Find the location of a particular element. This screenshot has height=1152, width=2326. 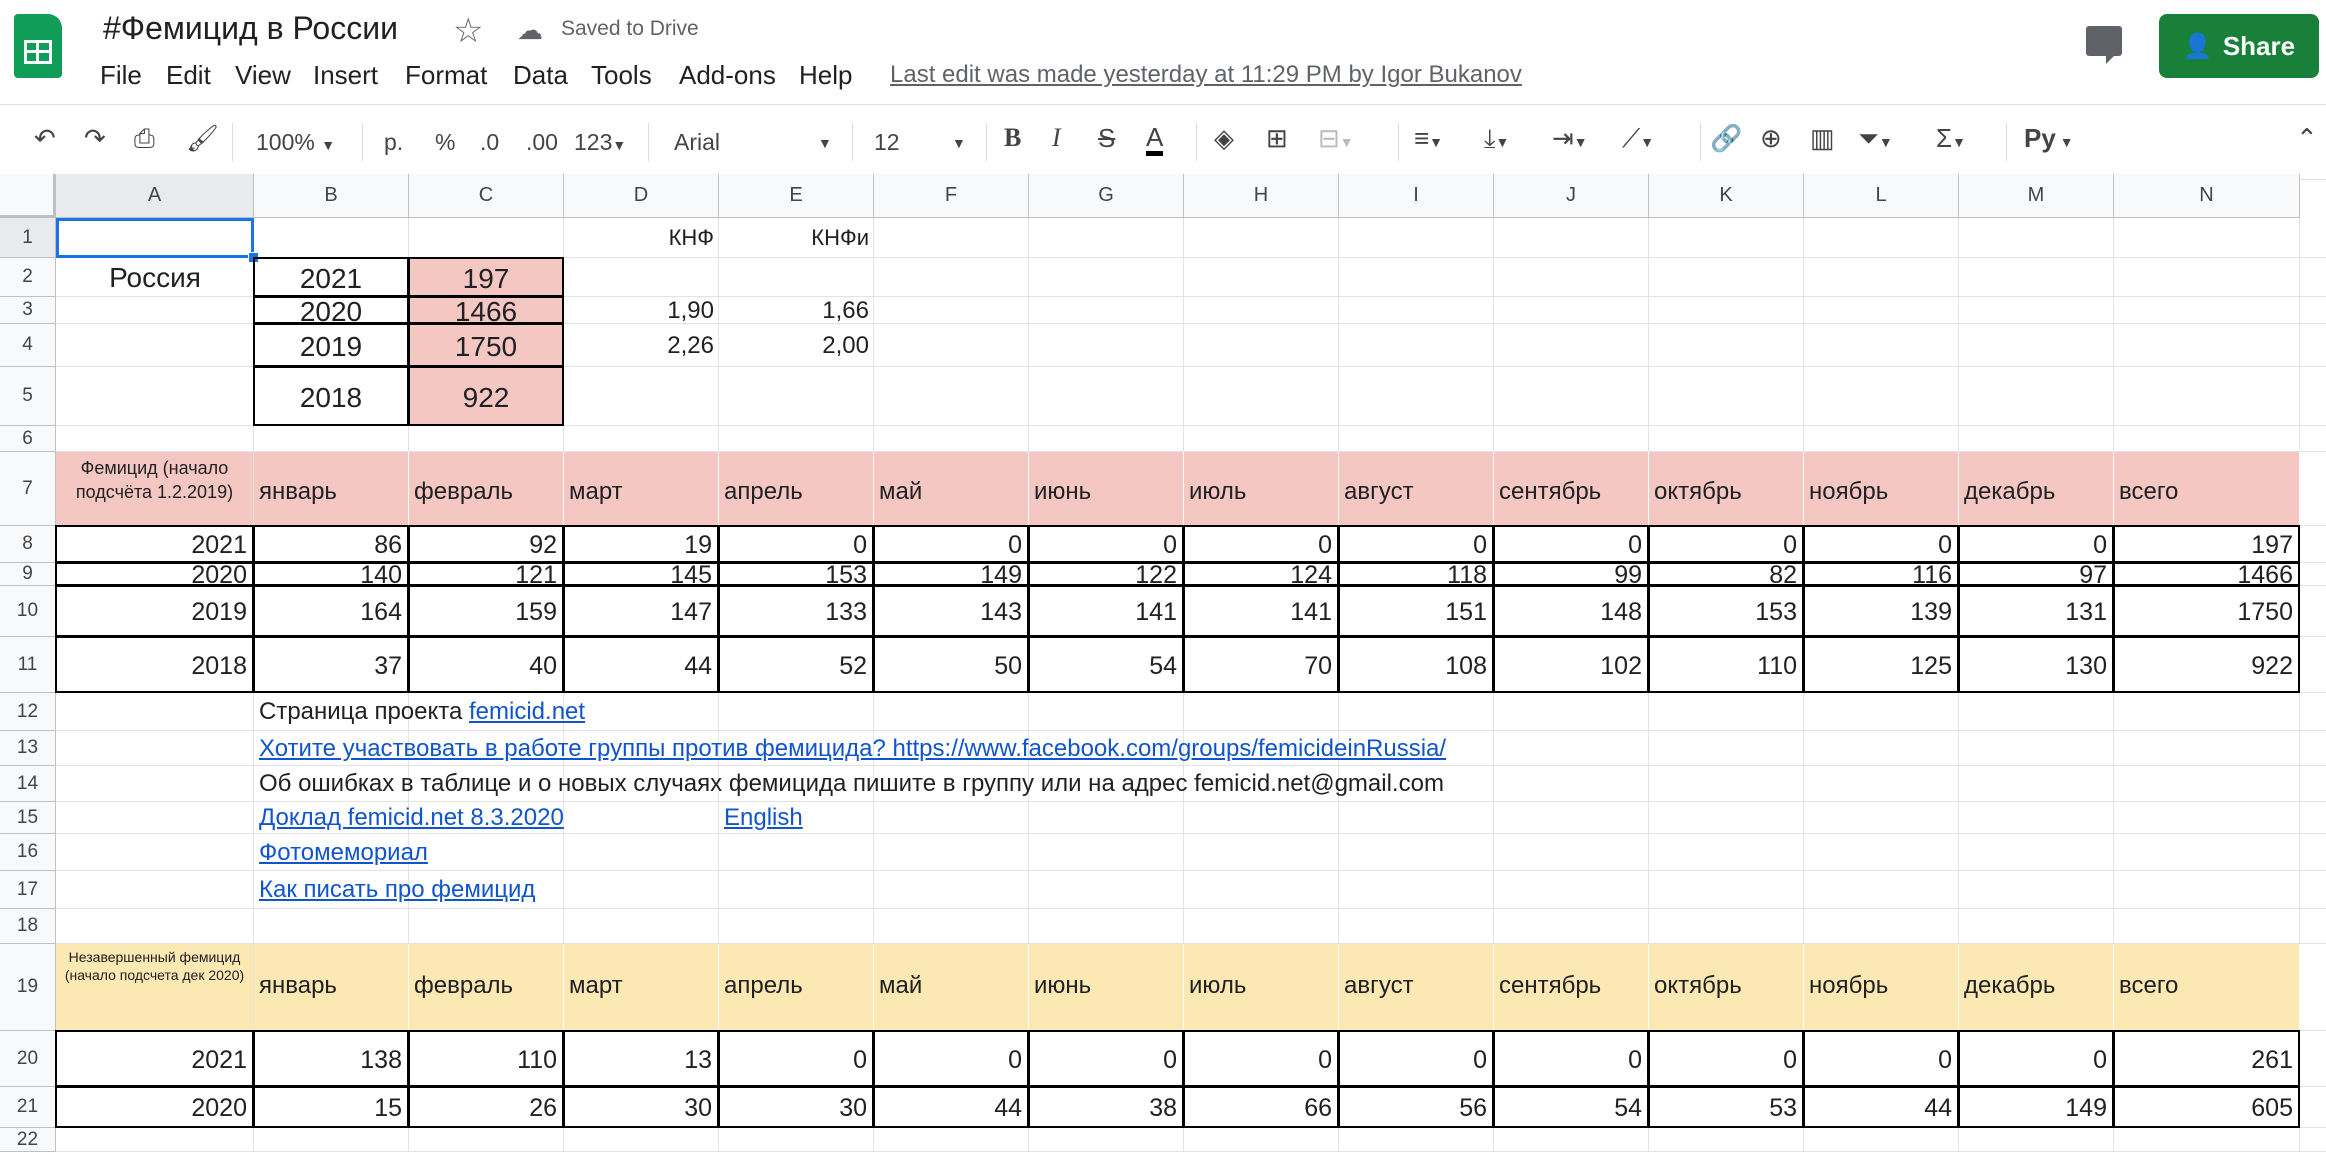

row-header-6: 6 is located at coordinates (28, 439).